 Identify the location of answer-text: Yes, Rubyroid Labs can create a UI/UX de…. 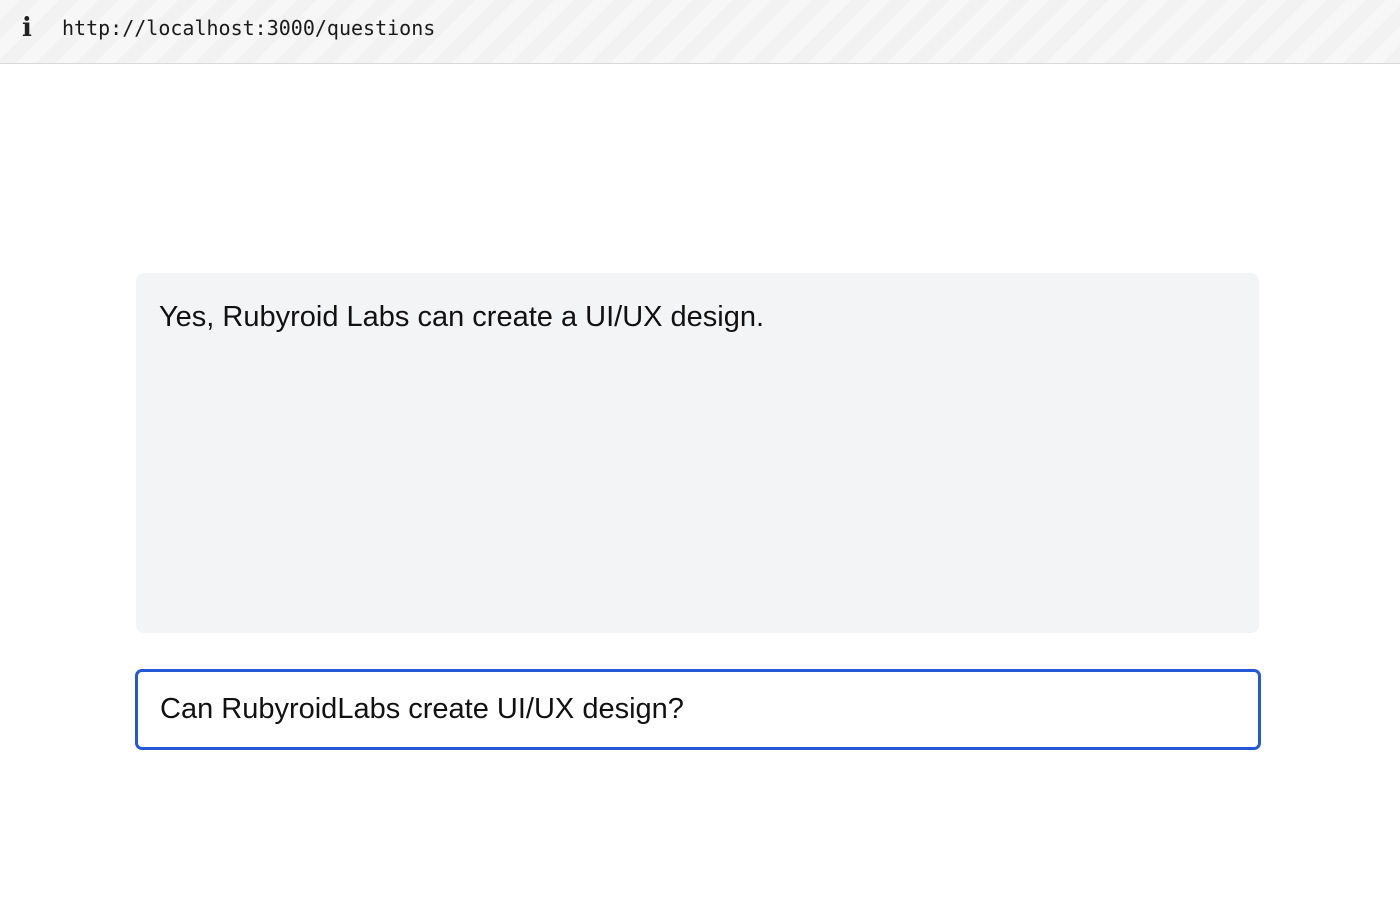
(462, 317).